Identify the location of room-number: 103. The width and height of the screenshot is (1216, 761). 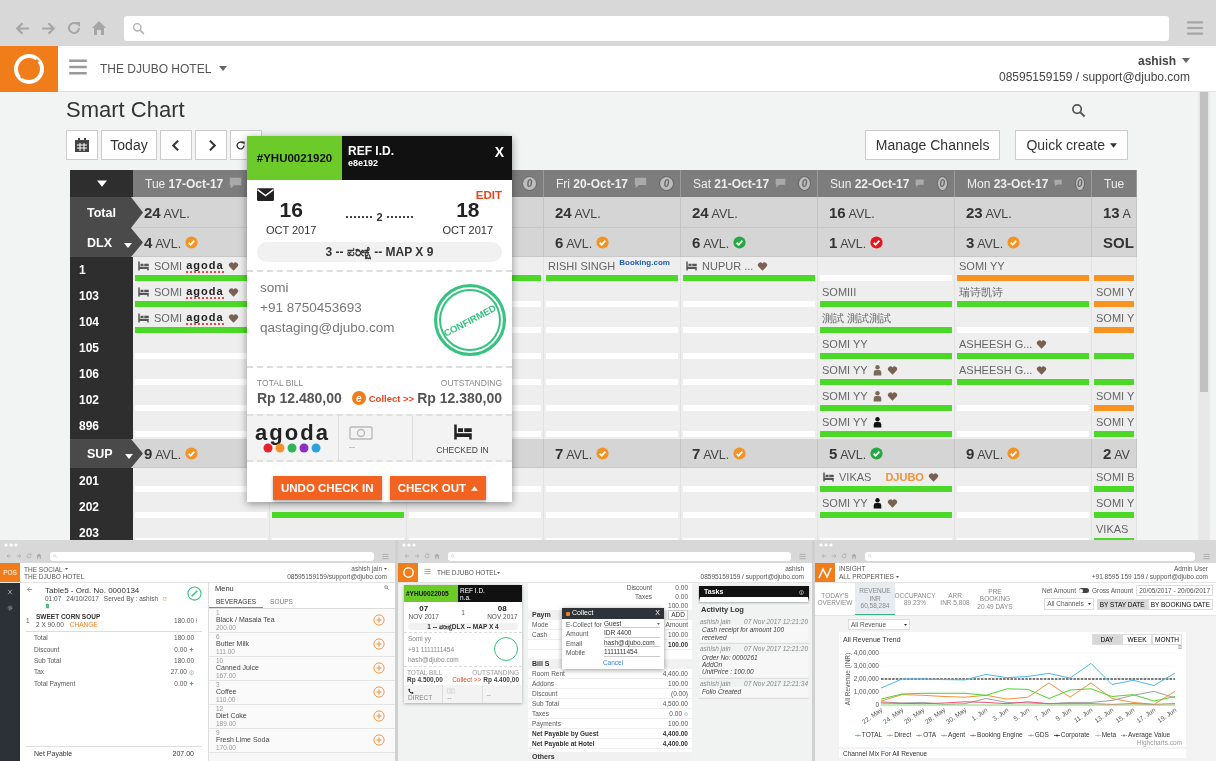
(101, 296).